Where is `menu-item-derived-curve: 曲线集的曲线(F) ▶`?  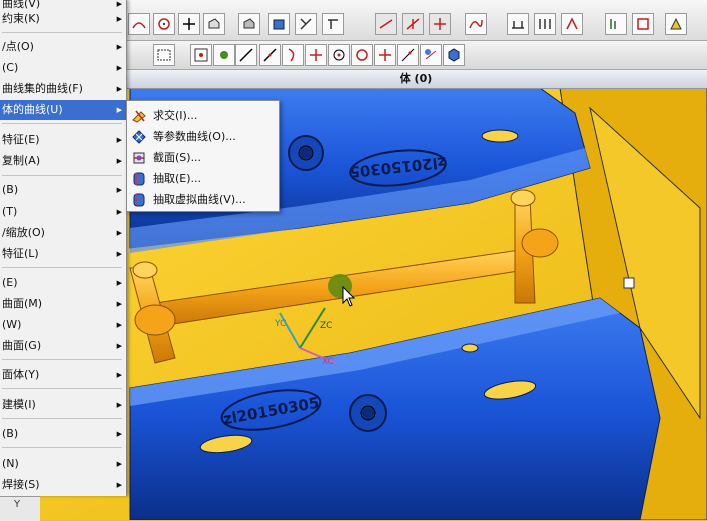
menu-item-derived-curve: 曲线集的曲线(F) ▶ is located at coordinates (63, 89).